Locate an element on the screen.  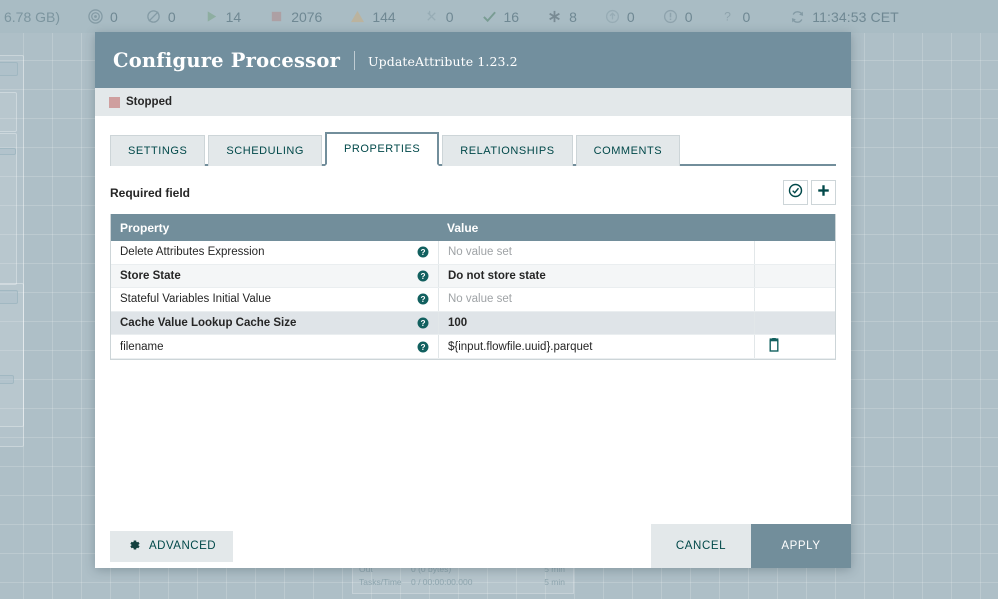
tab-settings: SETTINGS is located at coordinates (158, 150).